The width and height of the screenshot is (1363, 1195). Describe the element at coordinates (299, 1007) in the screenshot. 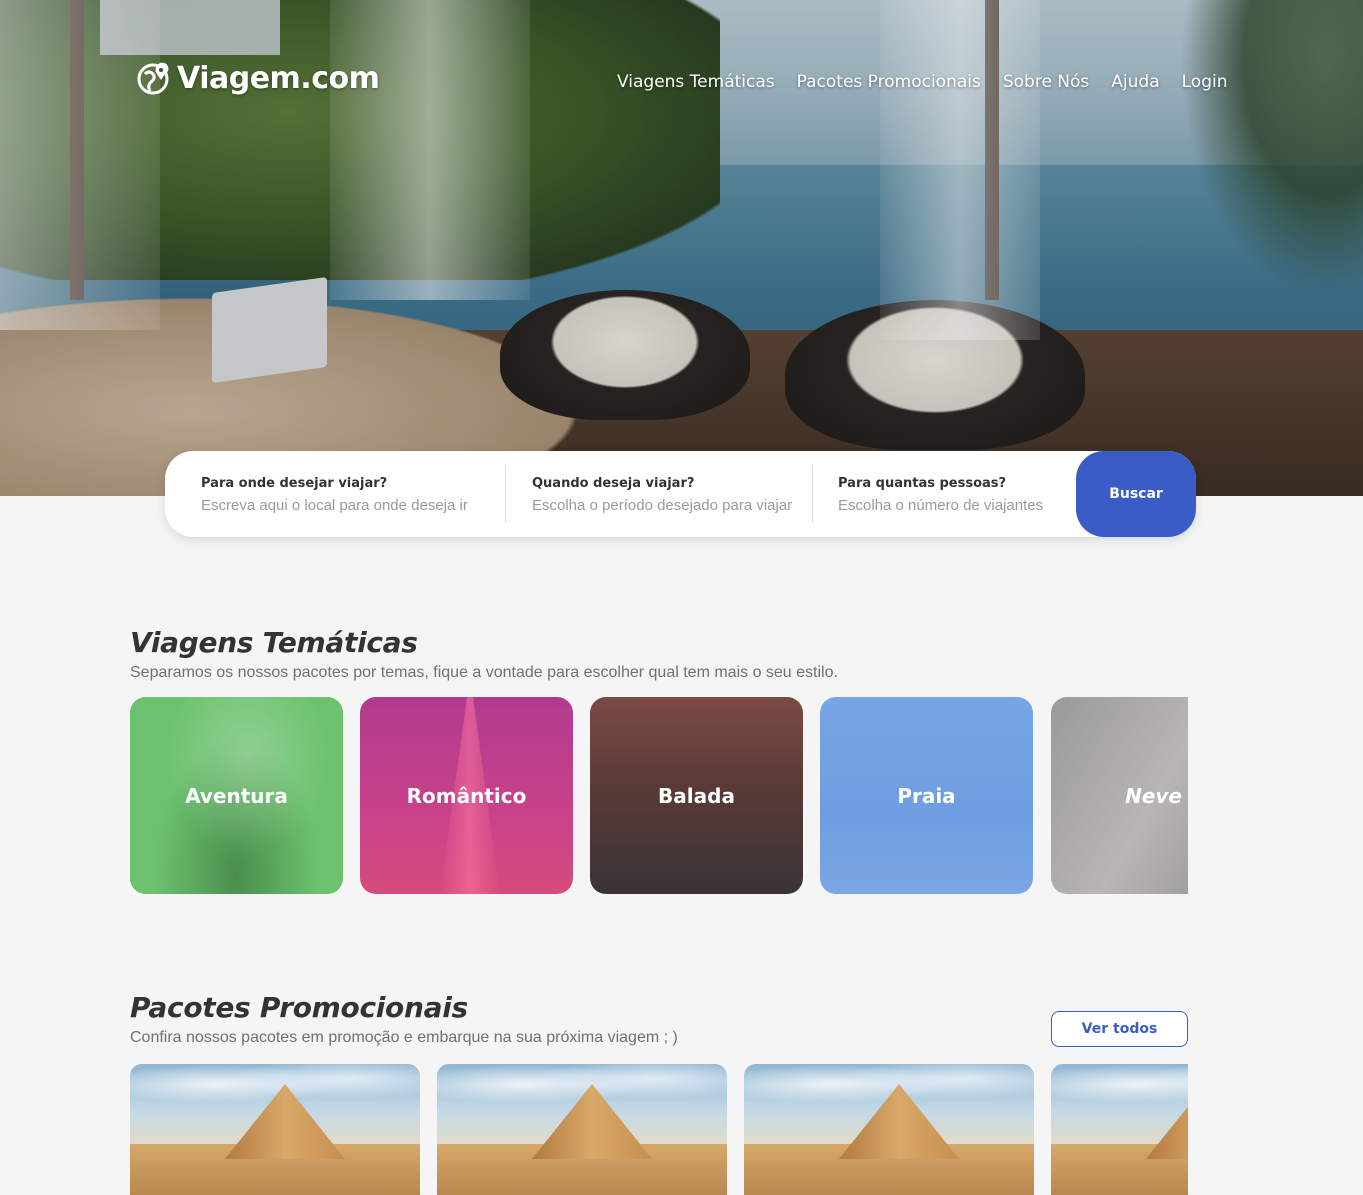

I see `section-title-promos: Pacotes Promocionais` at that location.